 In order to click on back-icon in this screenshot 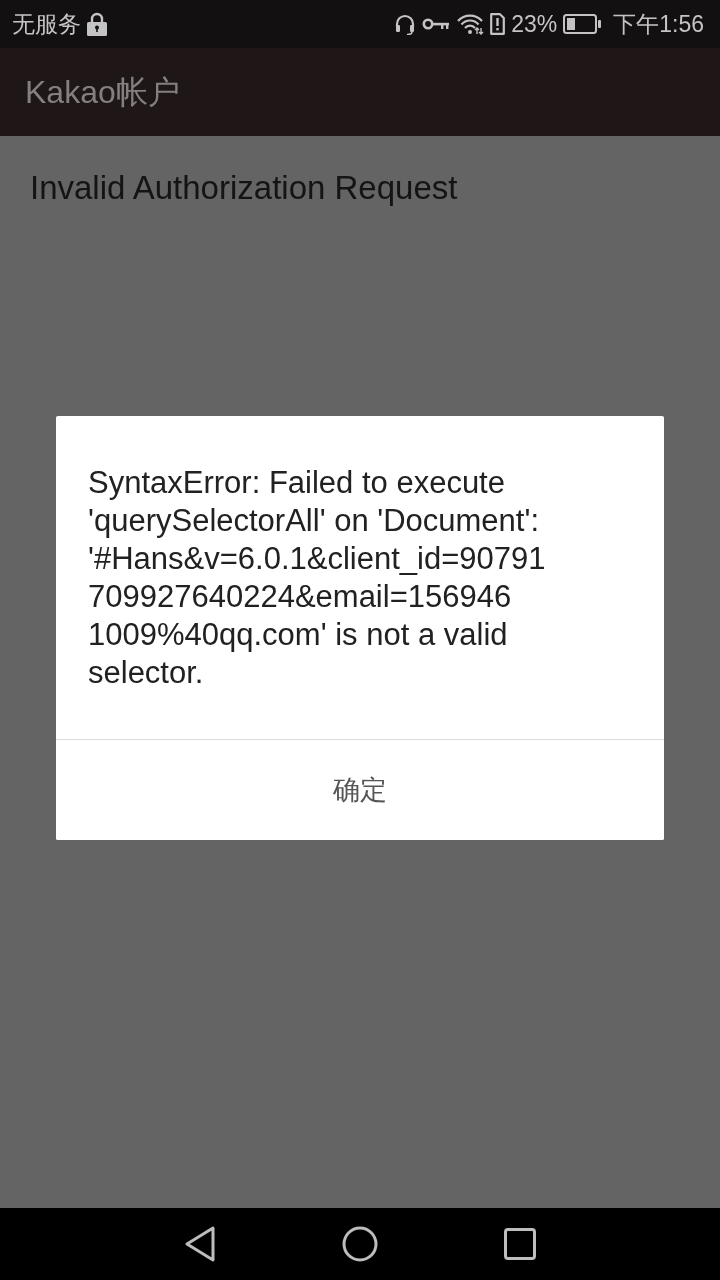, I will do `click(200, 1244)`.